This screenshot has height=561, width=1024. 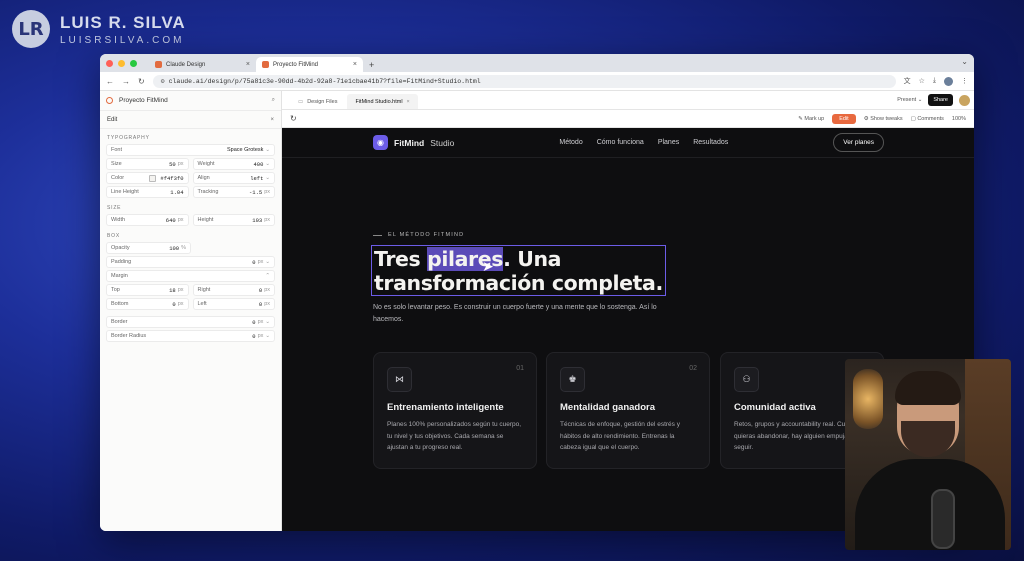 What do you see at coordinates (133, 63) in the screenshot?
I see `maximize-window-button` at bounding box center [133, 63].